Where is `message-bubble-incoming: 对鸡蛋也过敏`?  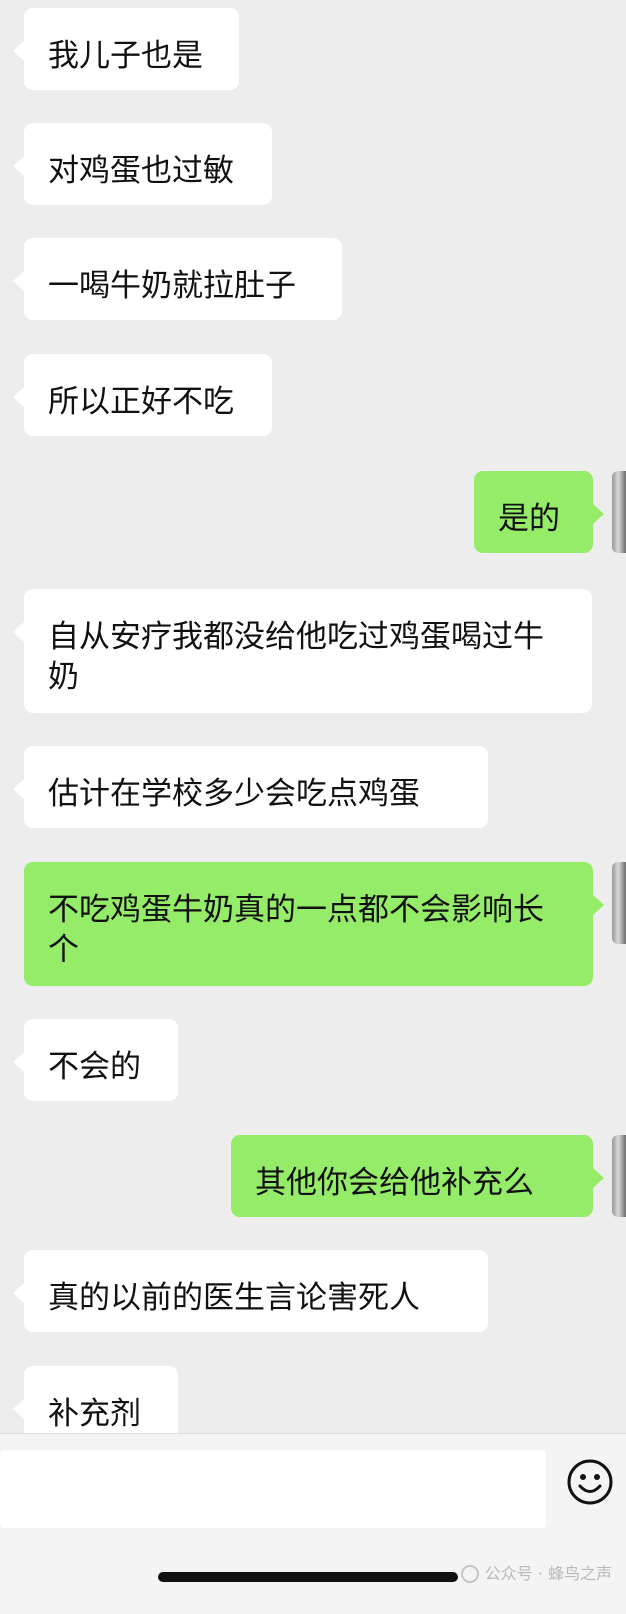 message-bubble-incoming: 对鸡蛋也过敏 is located at coordinates (142, 164).